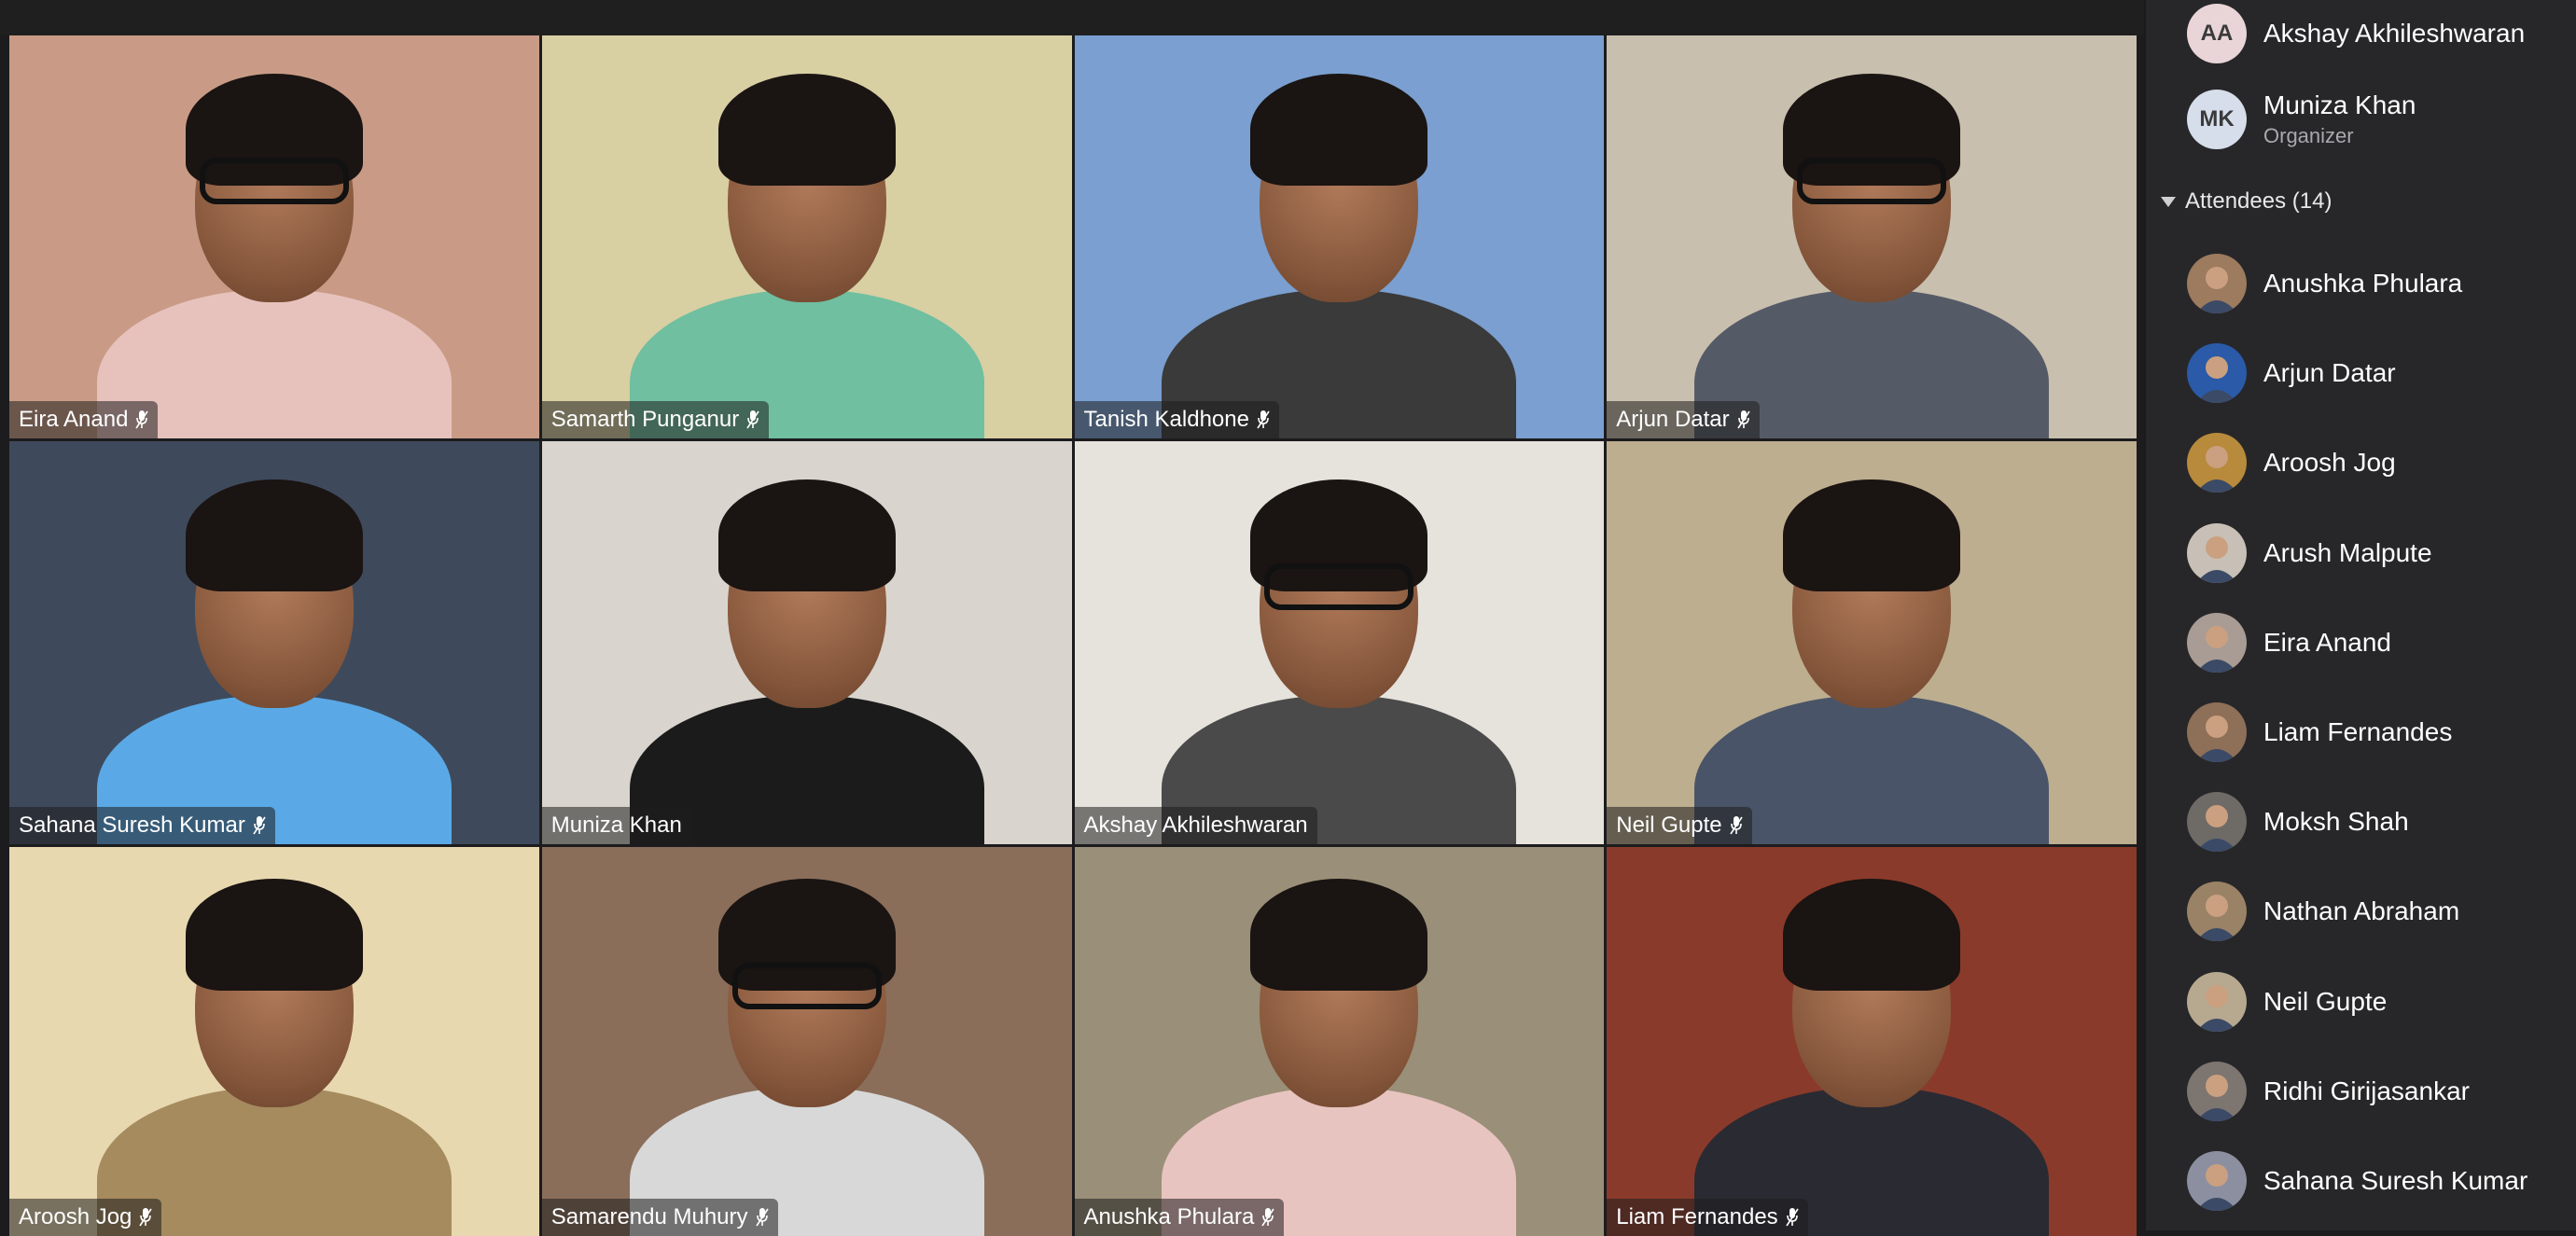 The height and width of the screenshot is (1236, 2576). What do you see at coordinates (2363, 283) in the screenshot?
I see `participant-name: Anushka Phulara` at bounding box center [2363, 283].